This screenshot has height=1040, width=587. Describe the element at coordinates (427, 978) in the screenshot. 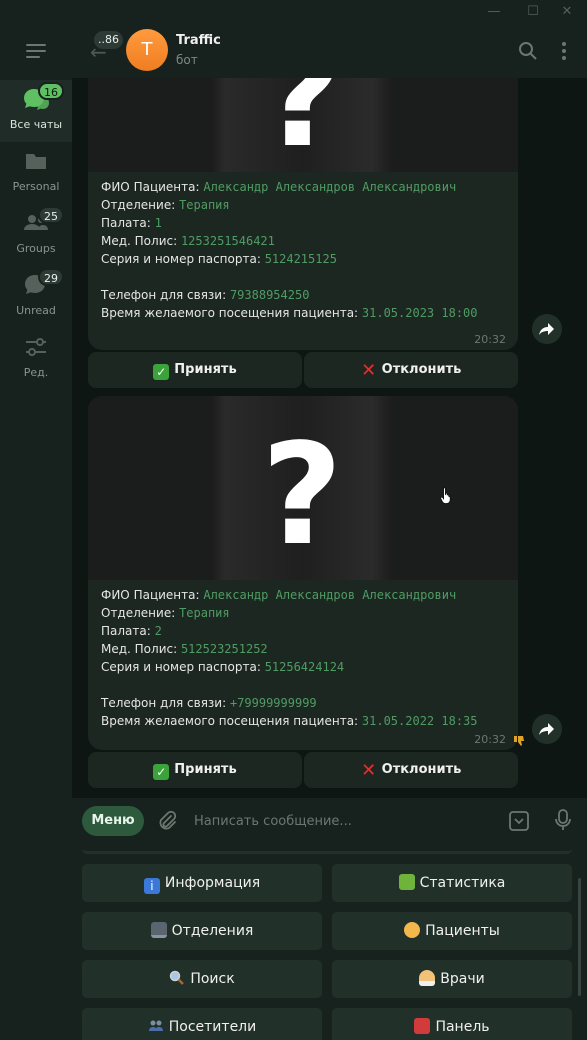

I see `doctor-icon` at that location.